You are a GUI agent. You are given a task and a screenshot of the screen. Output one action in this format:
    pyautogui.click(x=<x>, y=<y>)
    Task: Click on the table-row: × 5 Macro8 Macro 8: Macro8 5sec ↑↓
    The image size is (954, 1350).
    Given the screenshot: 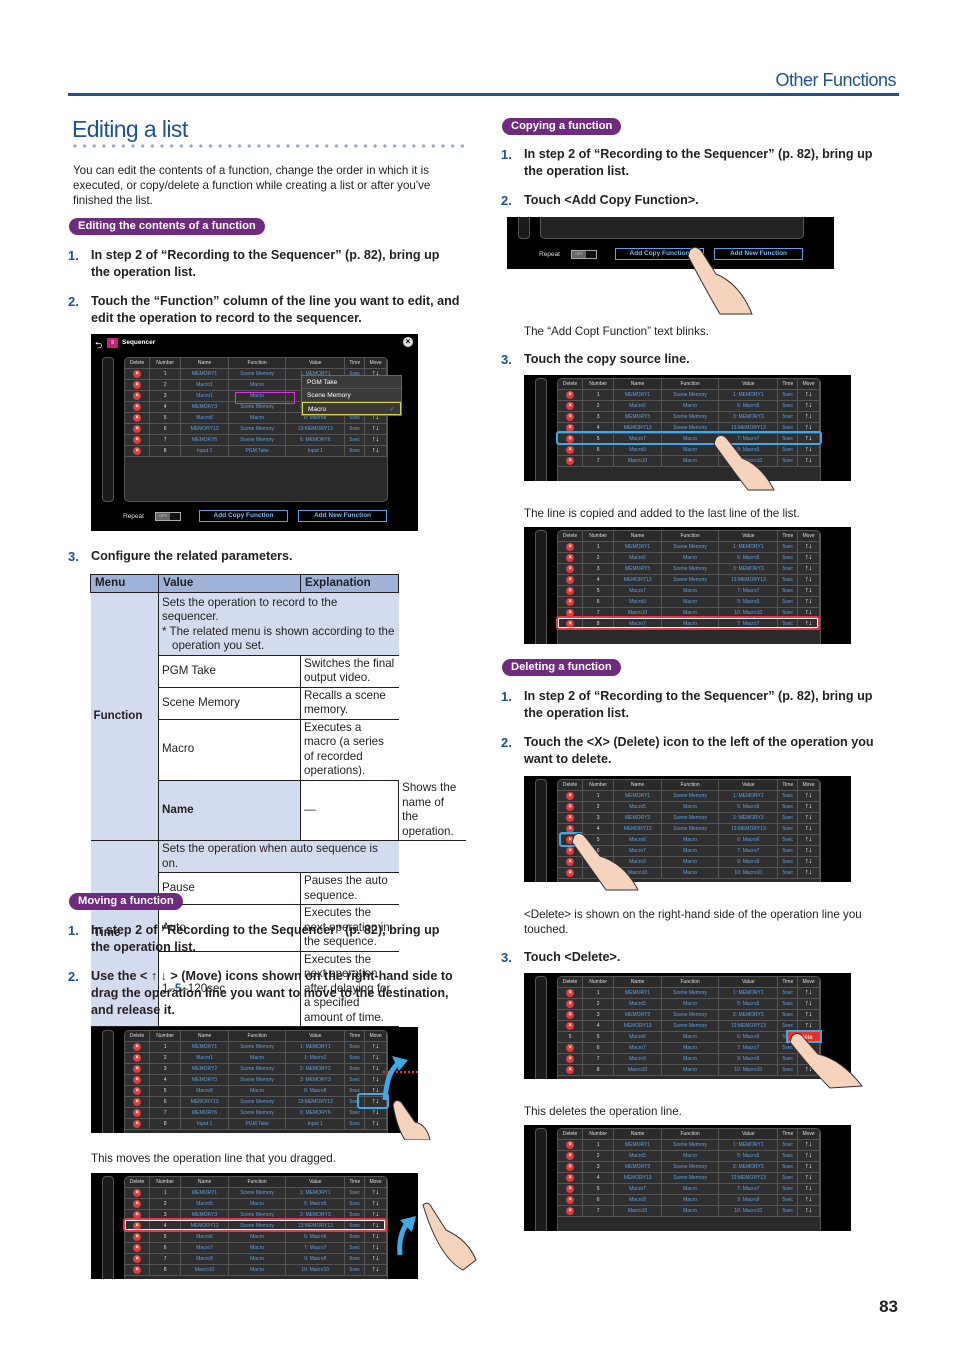 What is the action you would take?
    pyautogui.click(x=256, y=1091)
    